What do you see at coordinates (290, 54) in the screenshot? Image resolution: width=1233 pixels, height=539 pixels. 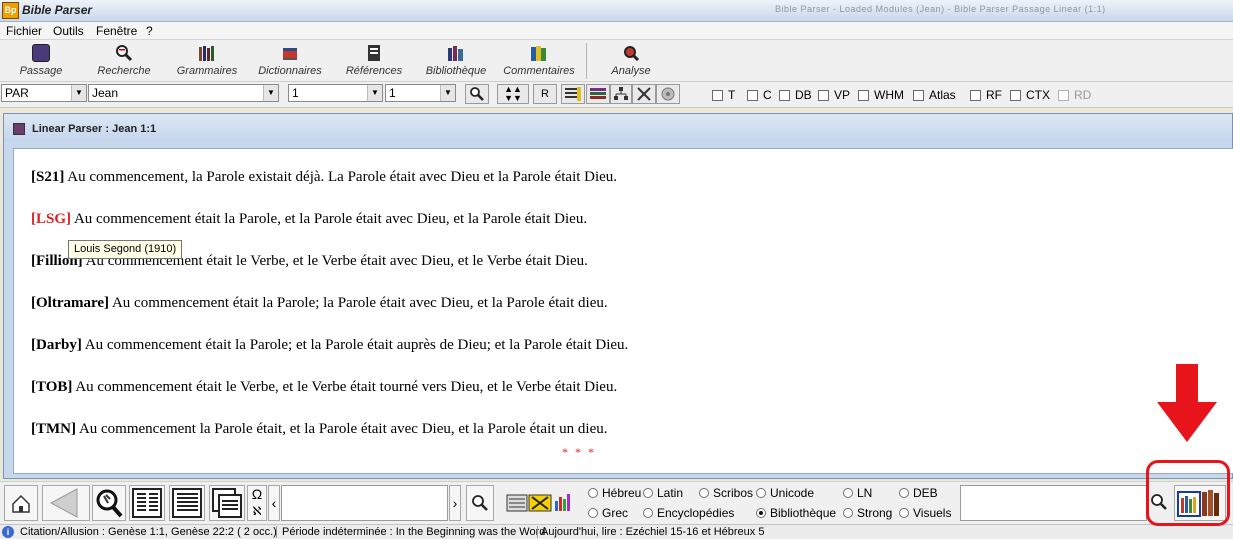 I see `dictionary-icon` at bounding box center [290, 54].